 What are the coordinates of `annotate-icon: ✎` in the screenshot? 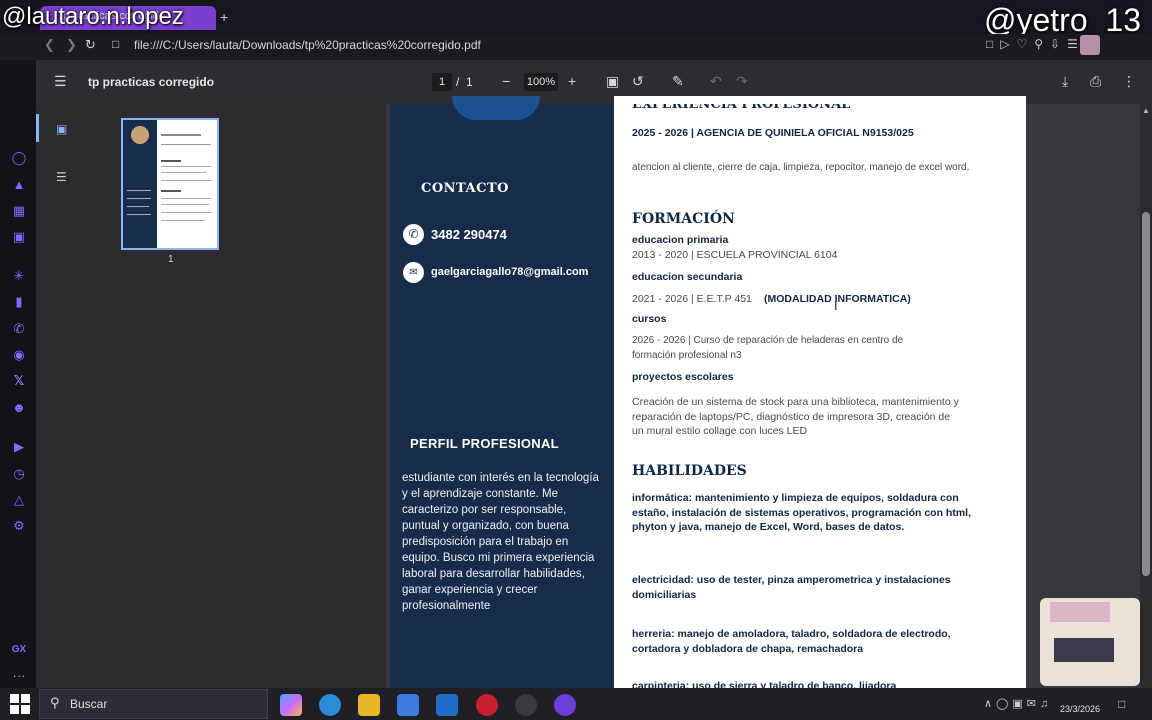 It's located at (678, 81).